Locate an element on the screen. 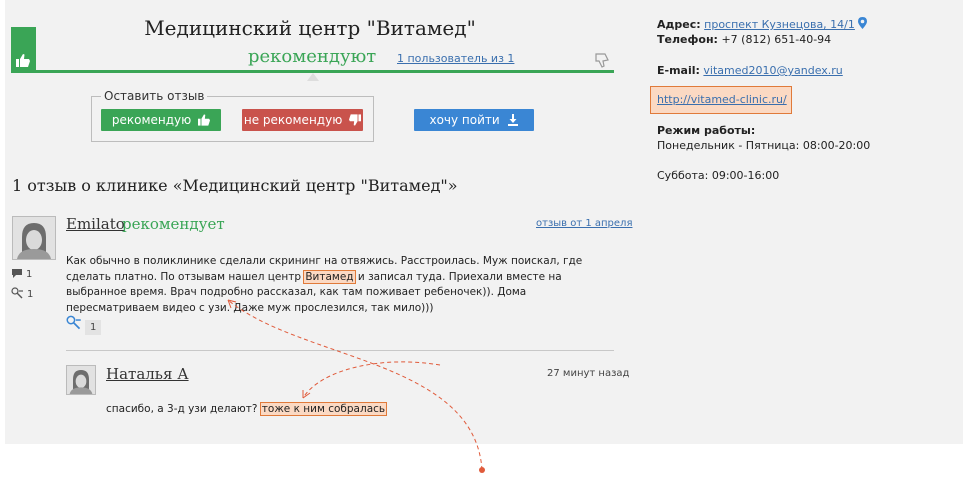 The width and height of the screenshot is (968, 480). annotation-arrows is located at coordinates (356, 386).